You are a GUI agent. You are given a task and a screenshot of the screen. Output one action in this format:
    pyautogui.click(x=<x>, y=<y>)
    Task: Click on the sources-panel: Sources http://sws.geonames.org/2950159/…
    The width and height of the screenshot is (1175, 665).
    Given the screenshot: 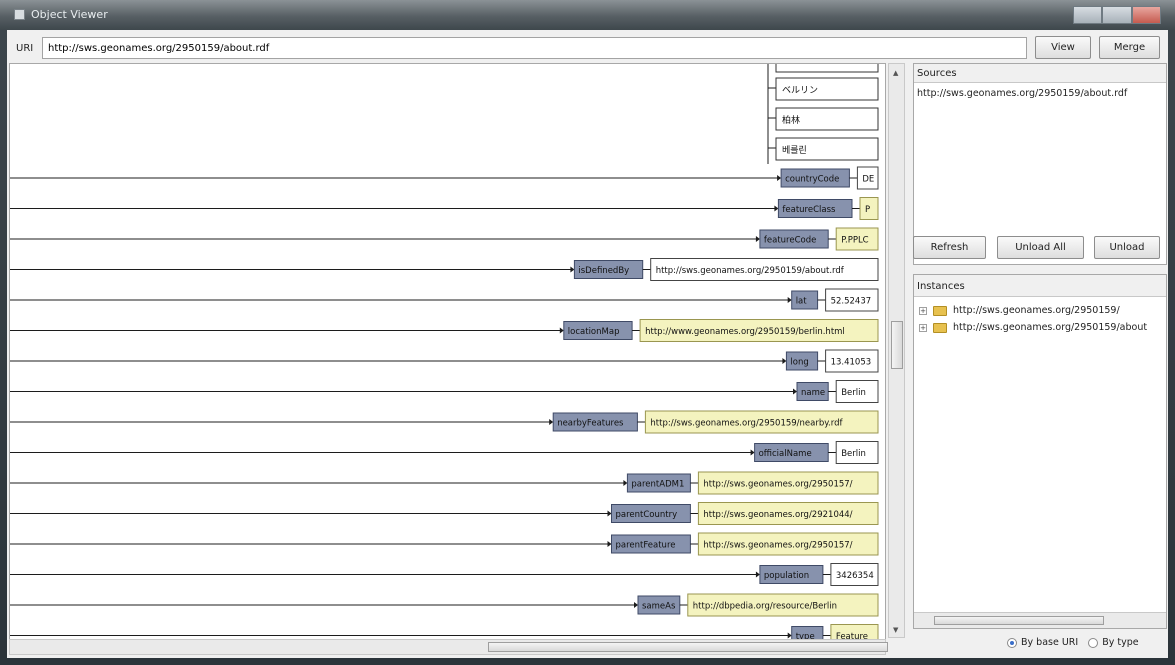 What is the action you would take?
    pyautogui.click(x=1040, y=164)
    